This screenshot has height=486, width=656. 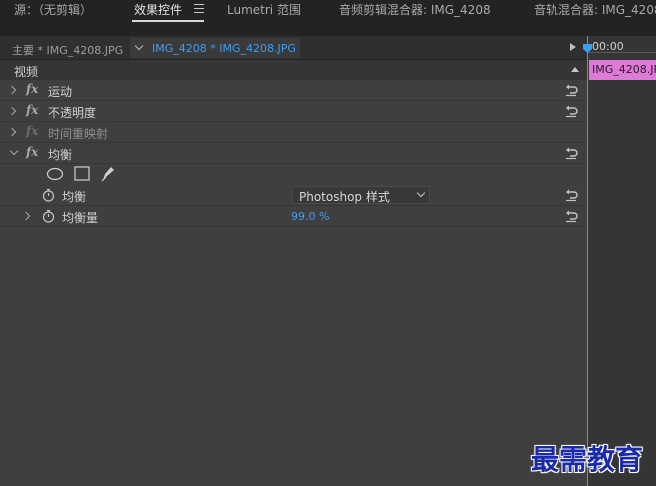 I want to click on watermark-text: 最需教育, so click(x=587, y=459).